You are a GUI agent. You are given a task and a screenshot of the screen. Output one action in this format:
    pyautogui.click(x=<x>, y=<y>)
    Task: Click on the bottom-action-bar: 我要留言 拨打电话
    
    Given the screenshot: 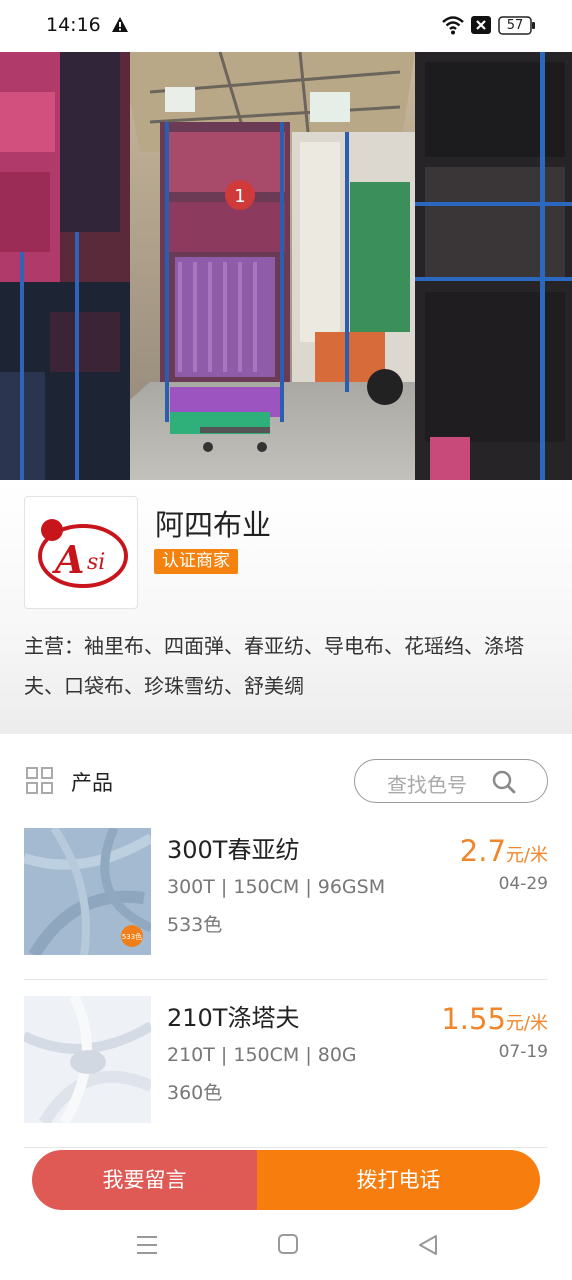 What is the action you would take?
    pyautogui.click(x=286, y=1180)
    